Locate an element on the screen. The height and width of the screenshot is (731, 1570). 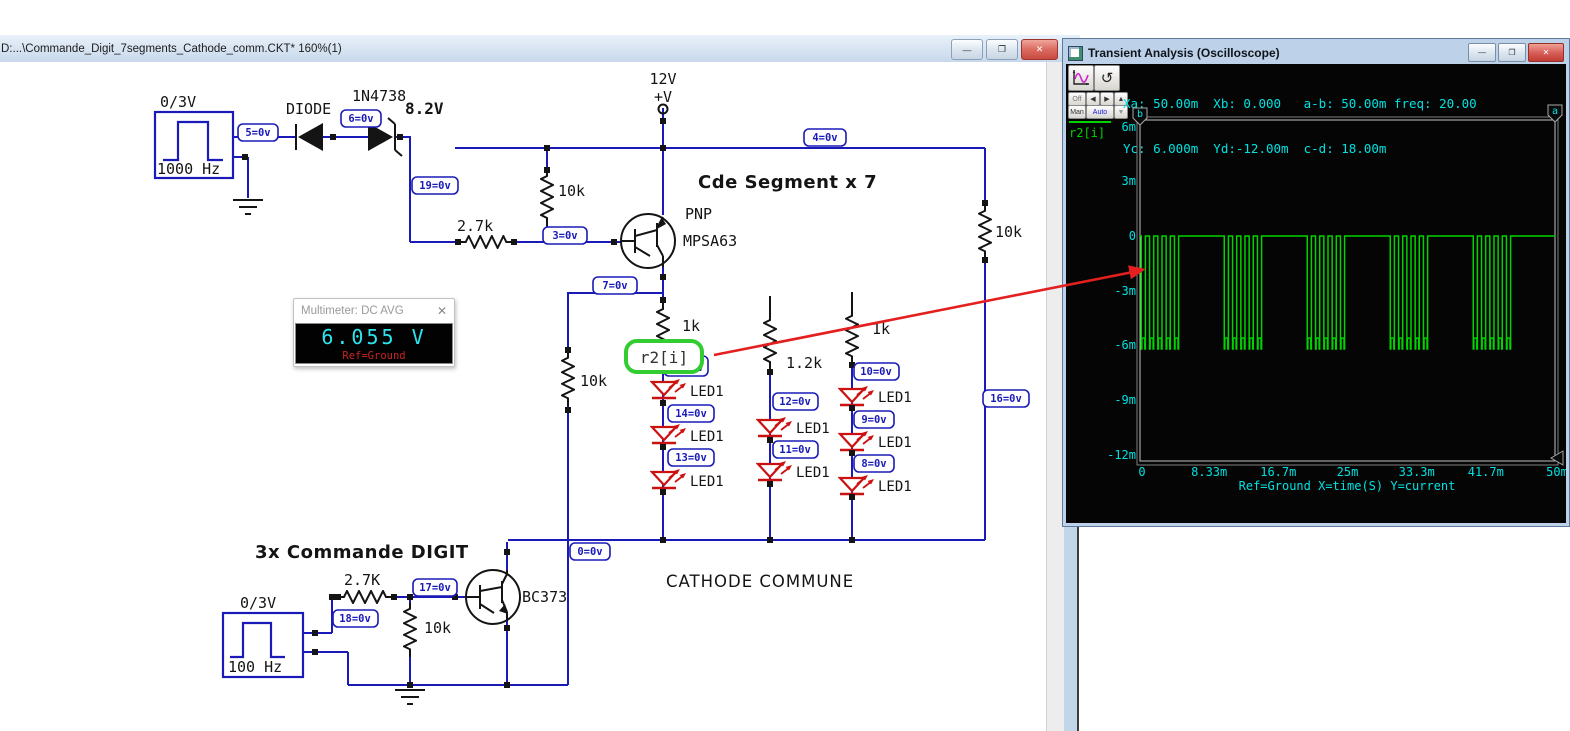
svg-text: 2.7k is located at coordinates (475, 226).